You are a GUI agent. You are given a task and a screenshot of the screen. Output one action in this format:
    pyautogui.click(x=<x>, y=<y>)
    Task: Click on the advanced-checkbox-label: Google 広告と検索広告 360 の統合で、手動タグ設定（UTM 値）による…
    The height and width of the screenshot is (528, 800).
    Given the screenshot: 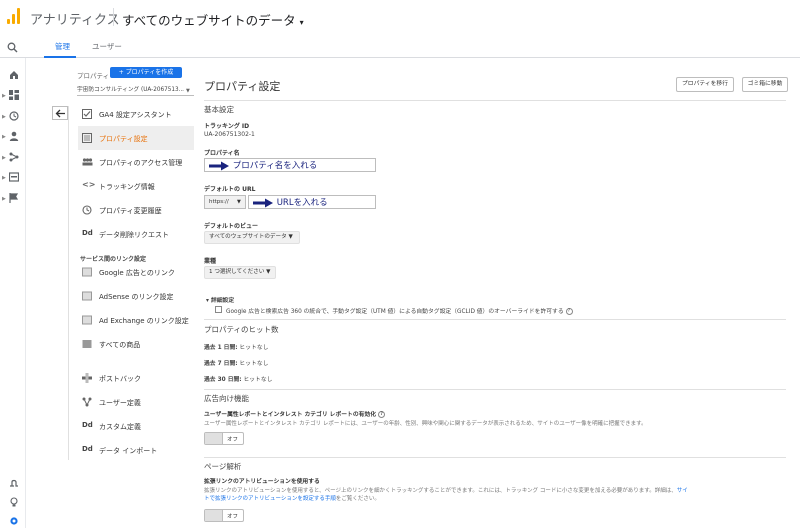 What is the action you would take?
    pyautogui.click(x=395, y=312)
    